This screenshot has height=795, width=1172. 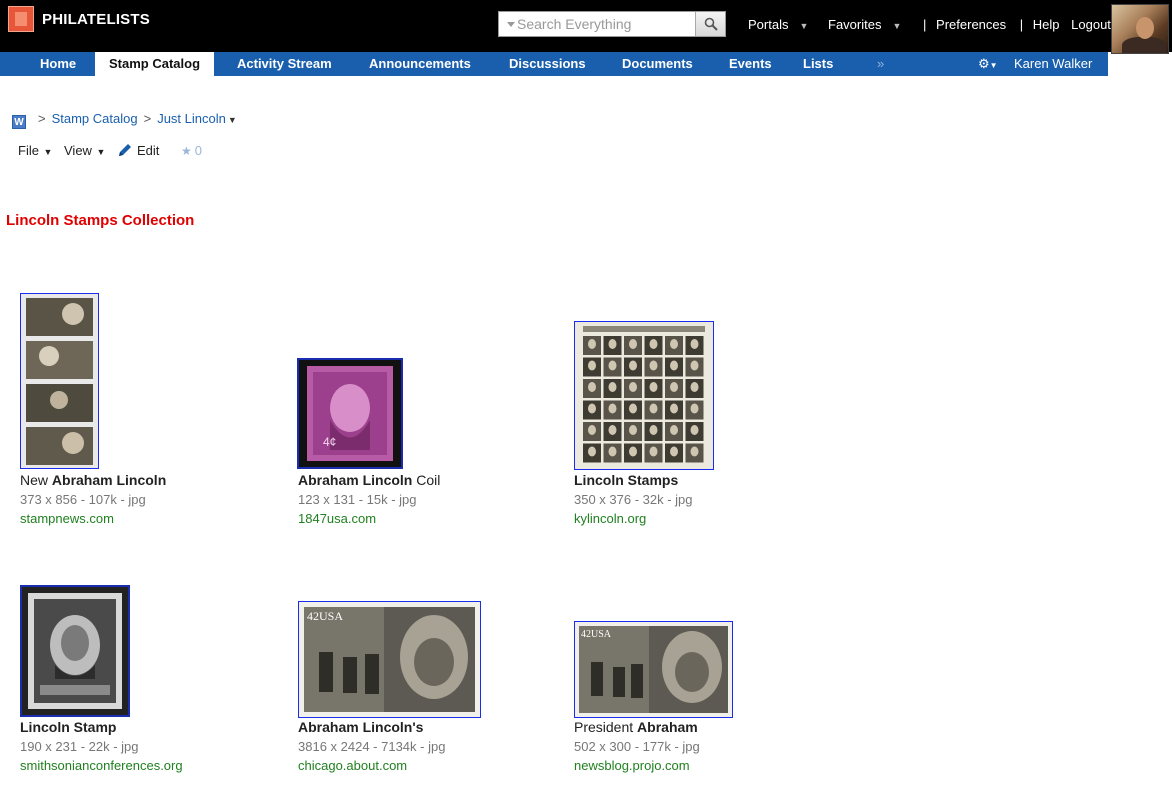 What do you see at coordinates (21, 19) in the screenshot?
I see `app-logo-icon` at bounding box center [21, 19].